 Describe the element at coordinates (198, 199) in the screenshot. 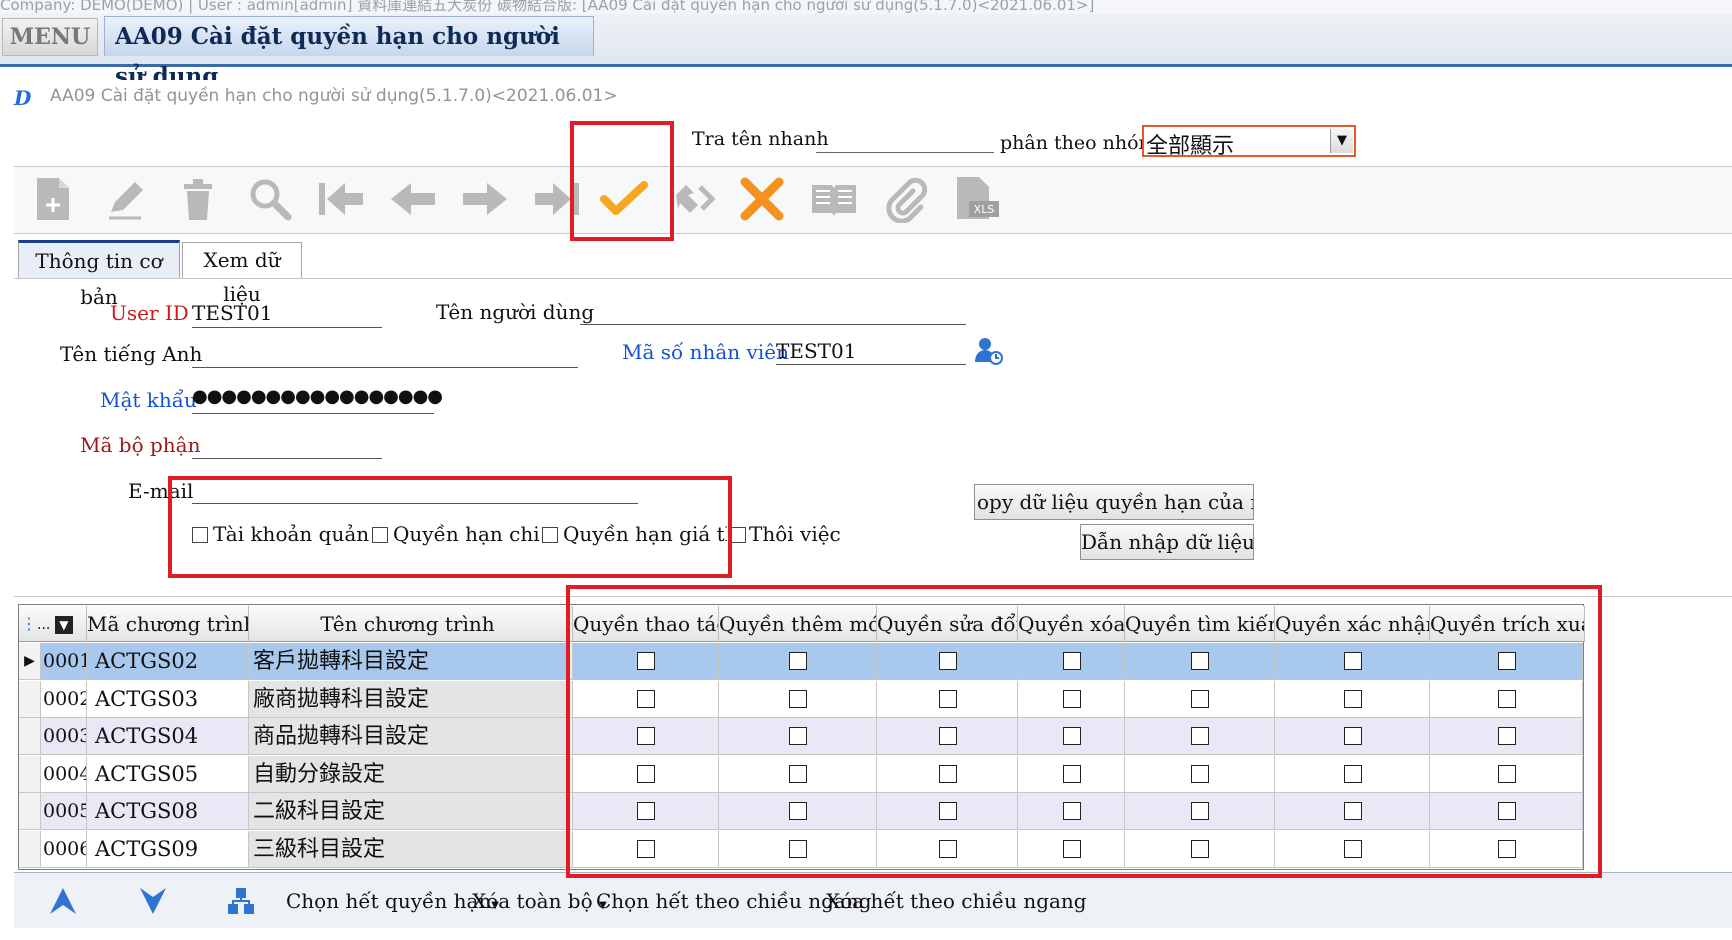

I see `delete-trash-icon` at that location.